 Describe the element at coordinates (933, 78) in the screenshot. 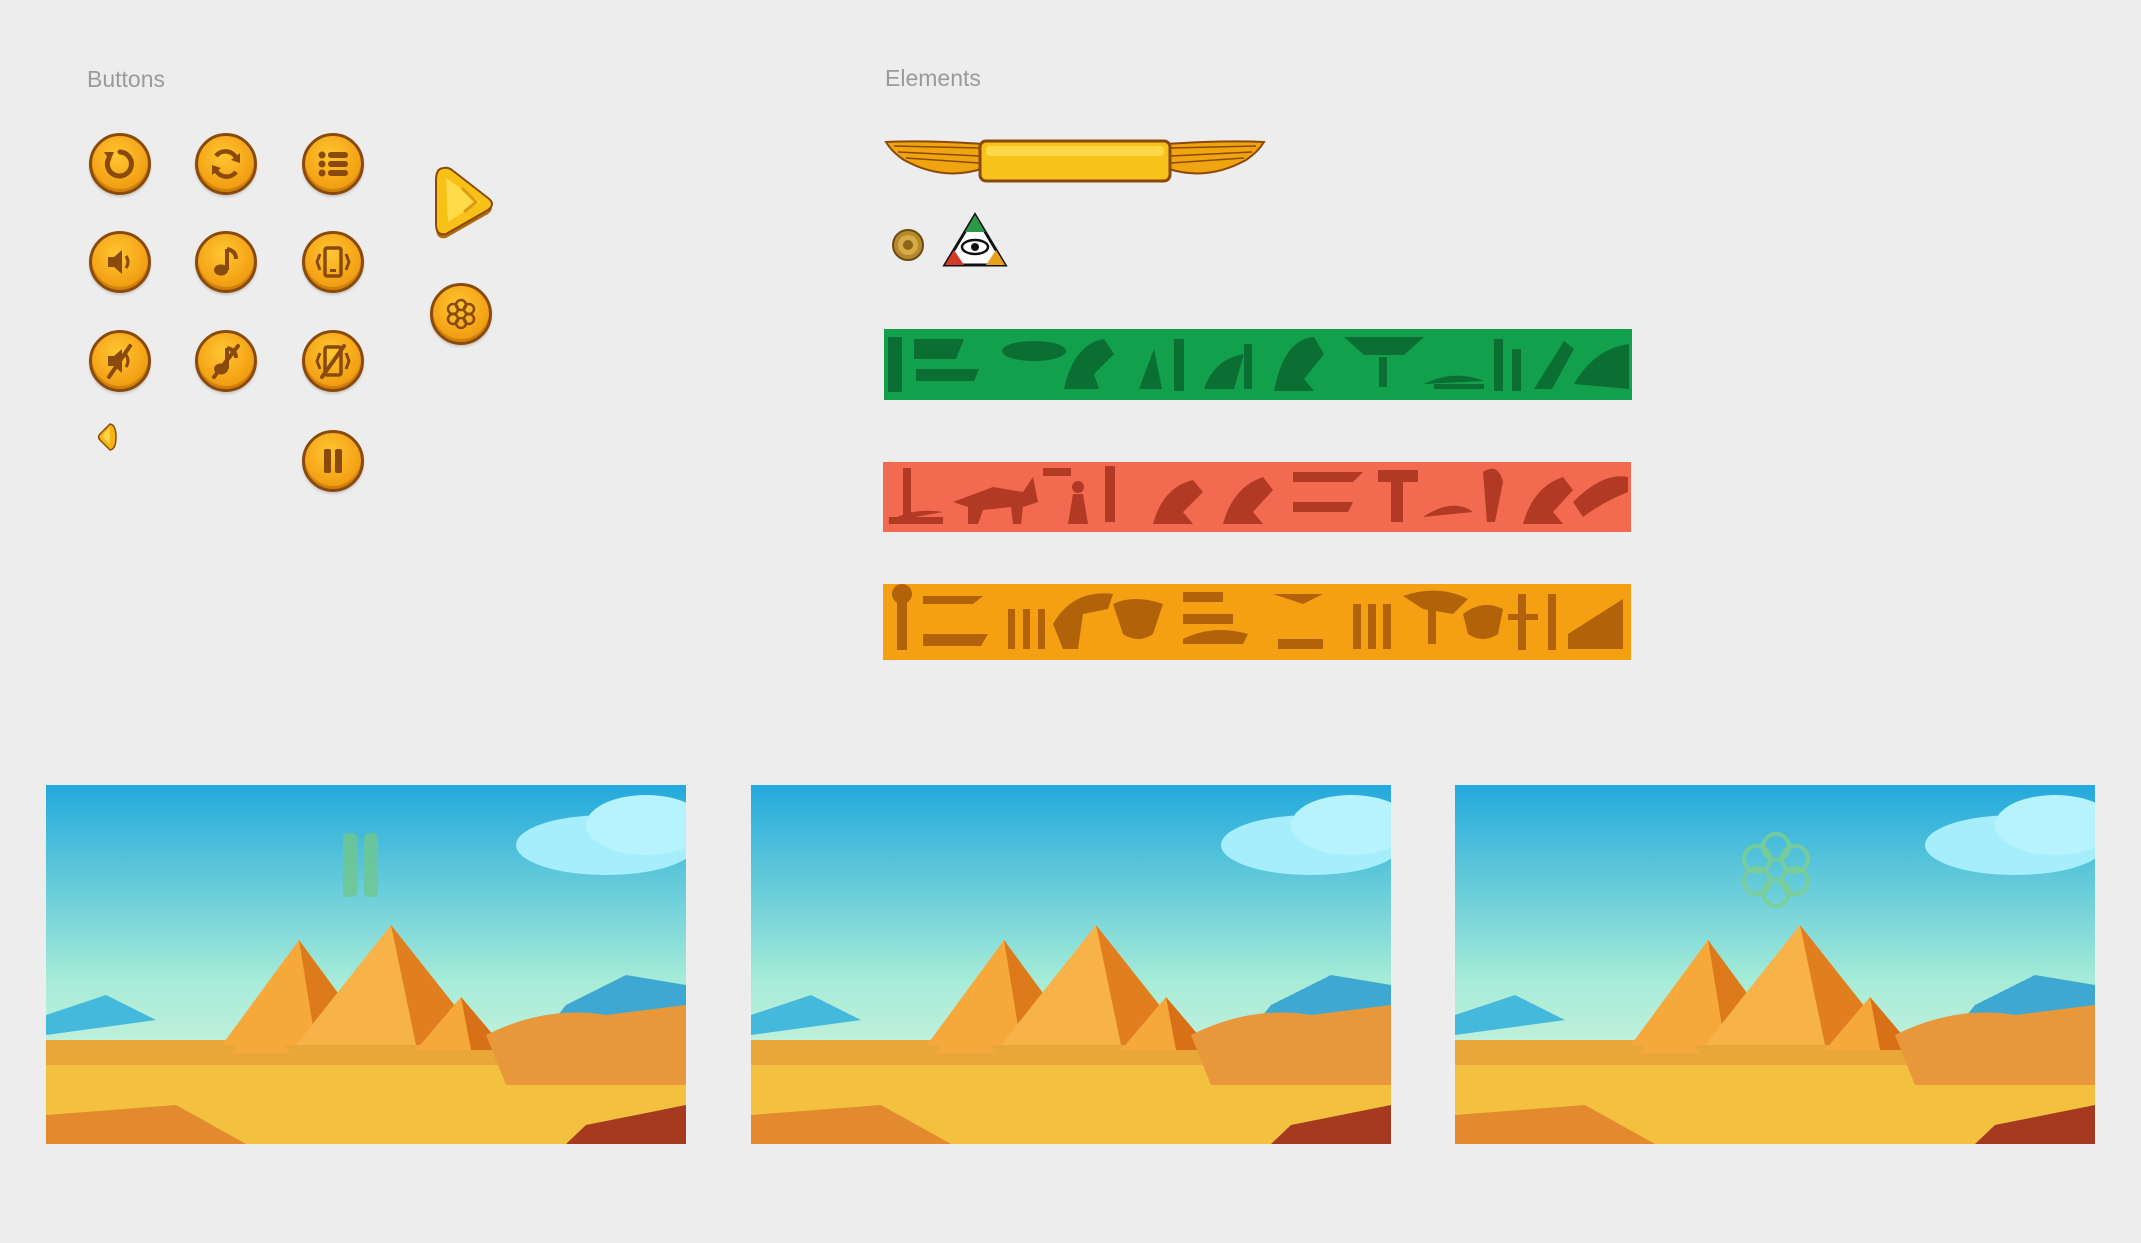

I see `elements-section-label: Elements` at that location.